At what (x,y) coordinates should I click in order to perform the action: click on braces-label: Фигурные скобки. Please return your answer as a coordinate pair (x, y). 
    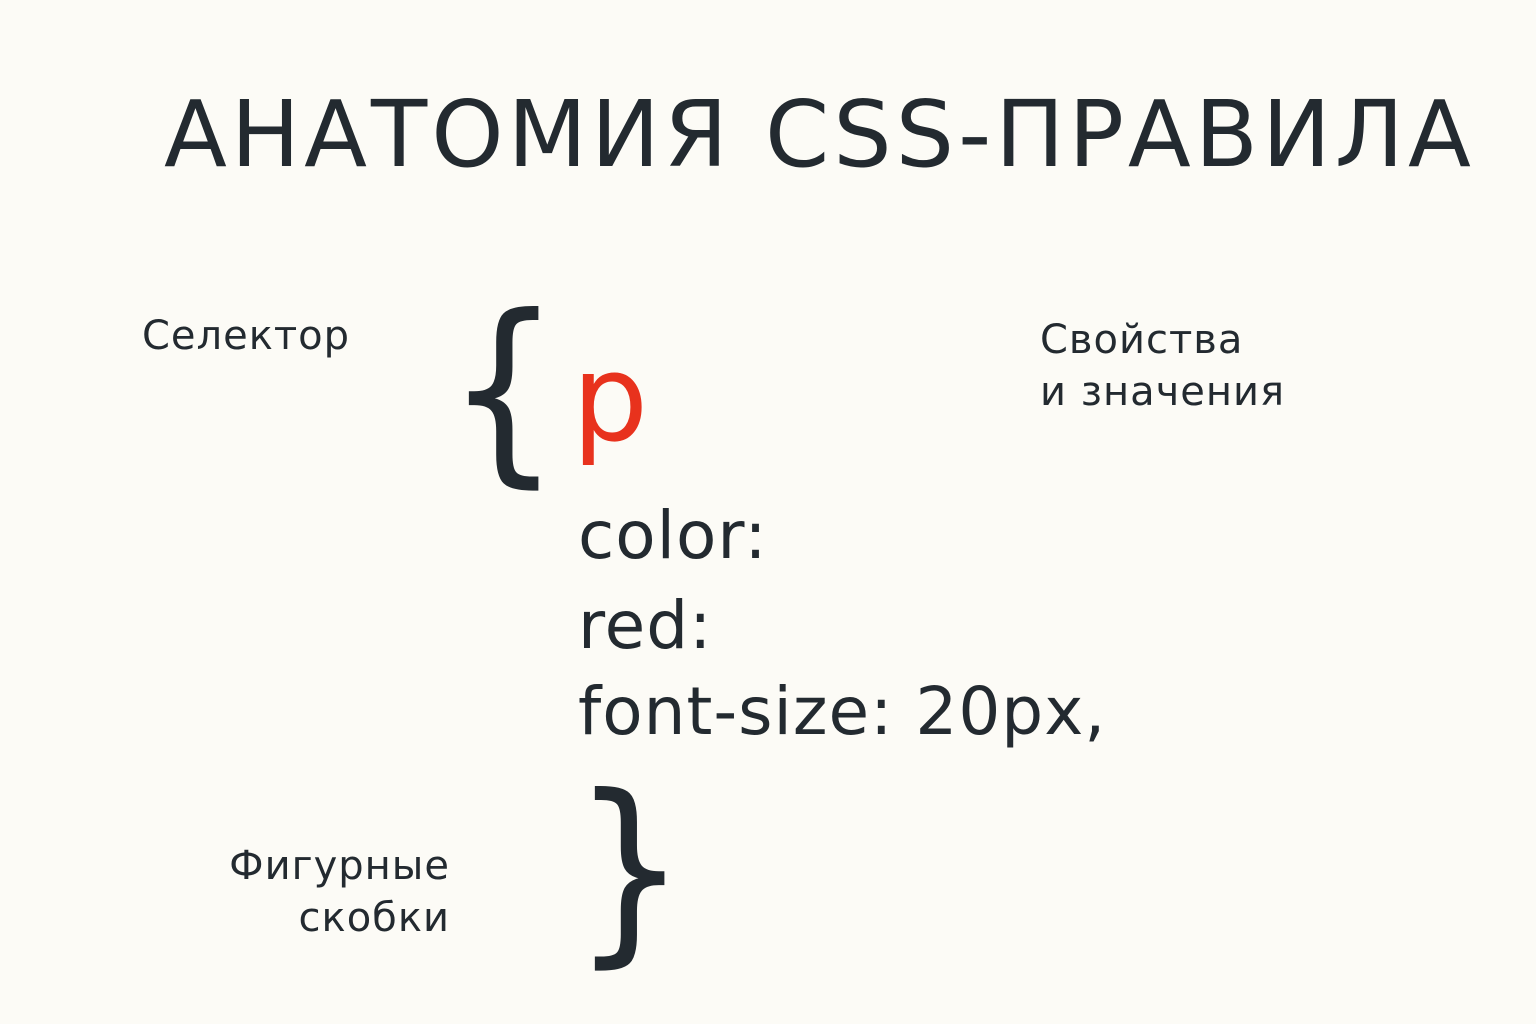
    Looking at the image, I should click on (325, 892).